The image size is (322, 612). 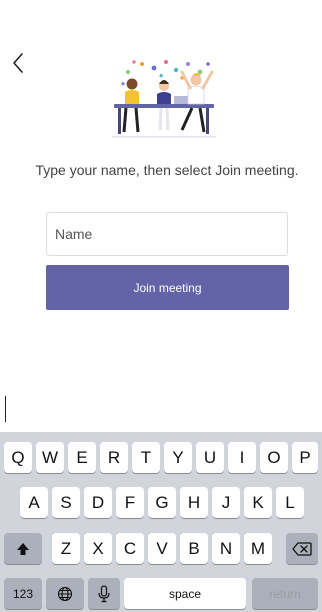 I want to click on key-g: G, so click(x=162, y=502).